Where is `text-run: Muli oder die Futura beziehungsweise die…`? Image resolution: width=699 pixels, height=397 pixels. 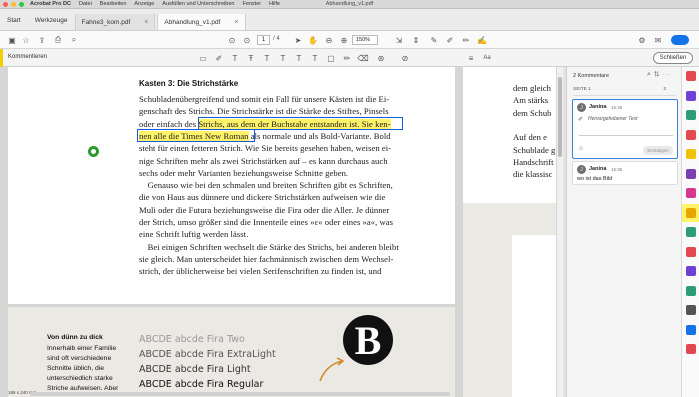 text-run: Muli oder die Futura beziehungsweise die… is located at coordinates (264, 210).